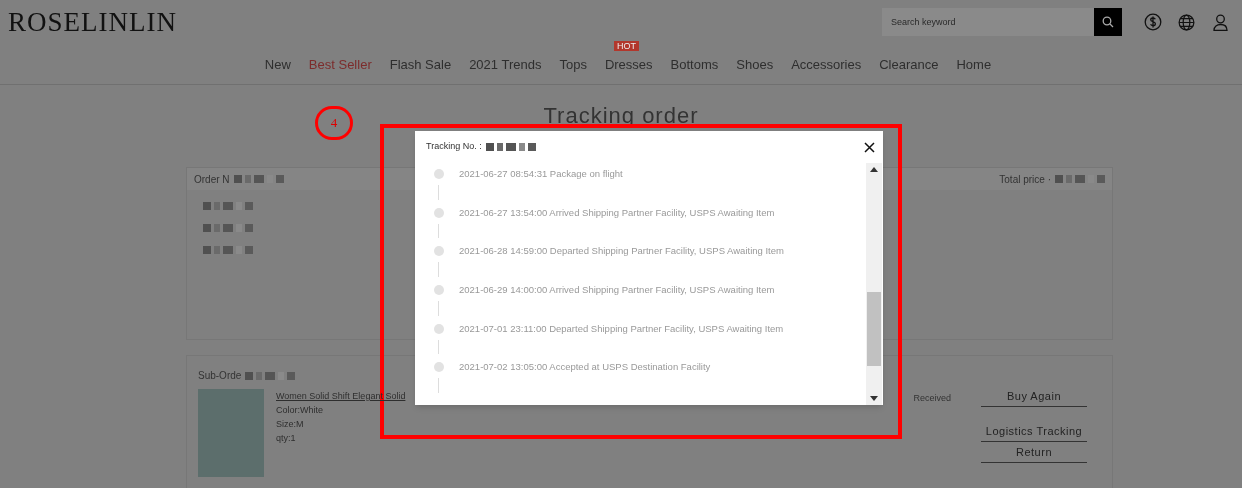 The height and width of the screenshot is (488, 1242). Describe the element at coordinates (1025, 179) in the screenshot. I see `total-price-label: Total price ·` at that location.